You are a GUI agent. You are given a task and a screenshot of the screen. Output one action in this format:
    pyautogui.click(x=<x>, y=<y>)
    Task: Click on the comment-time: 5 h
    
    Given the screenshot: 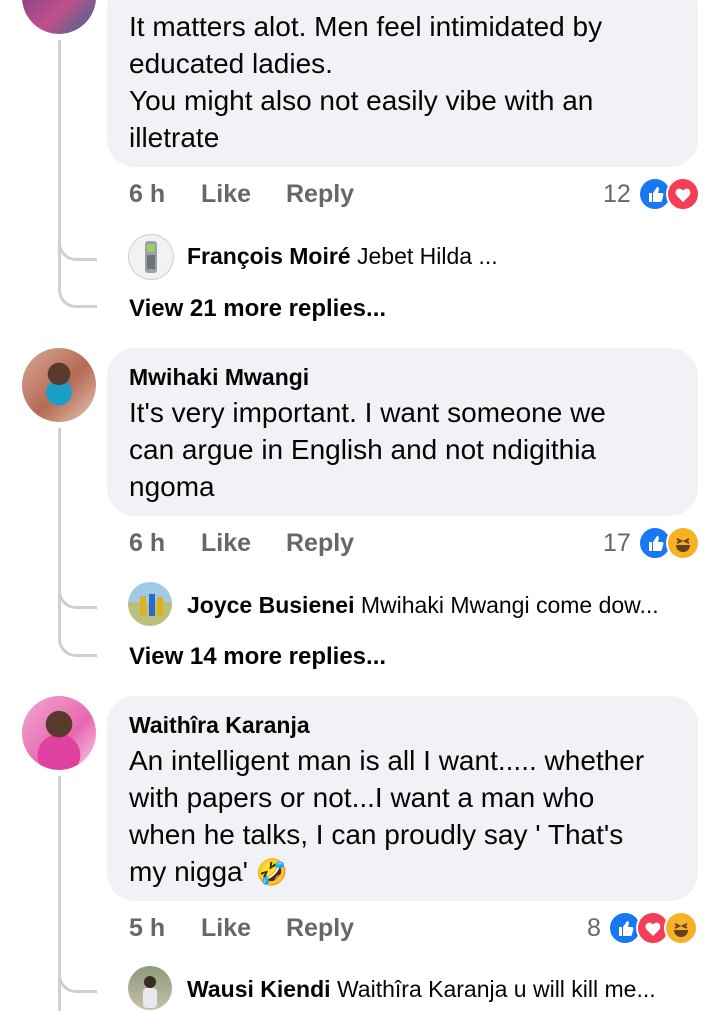 What is the action you would take?
    pyautogui.click(x=147, y=928)
    